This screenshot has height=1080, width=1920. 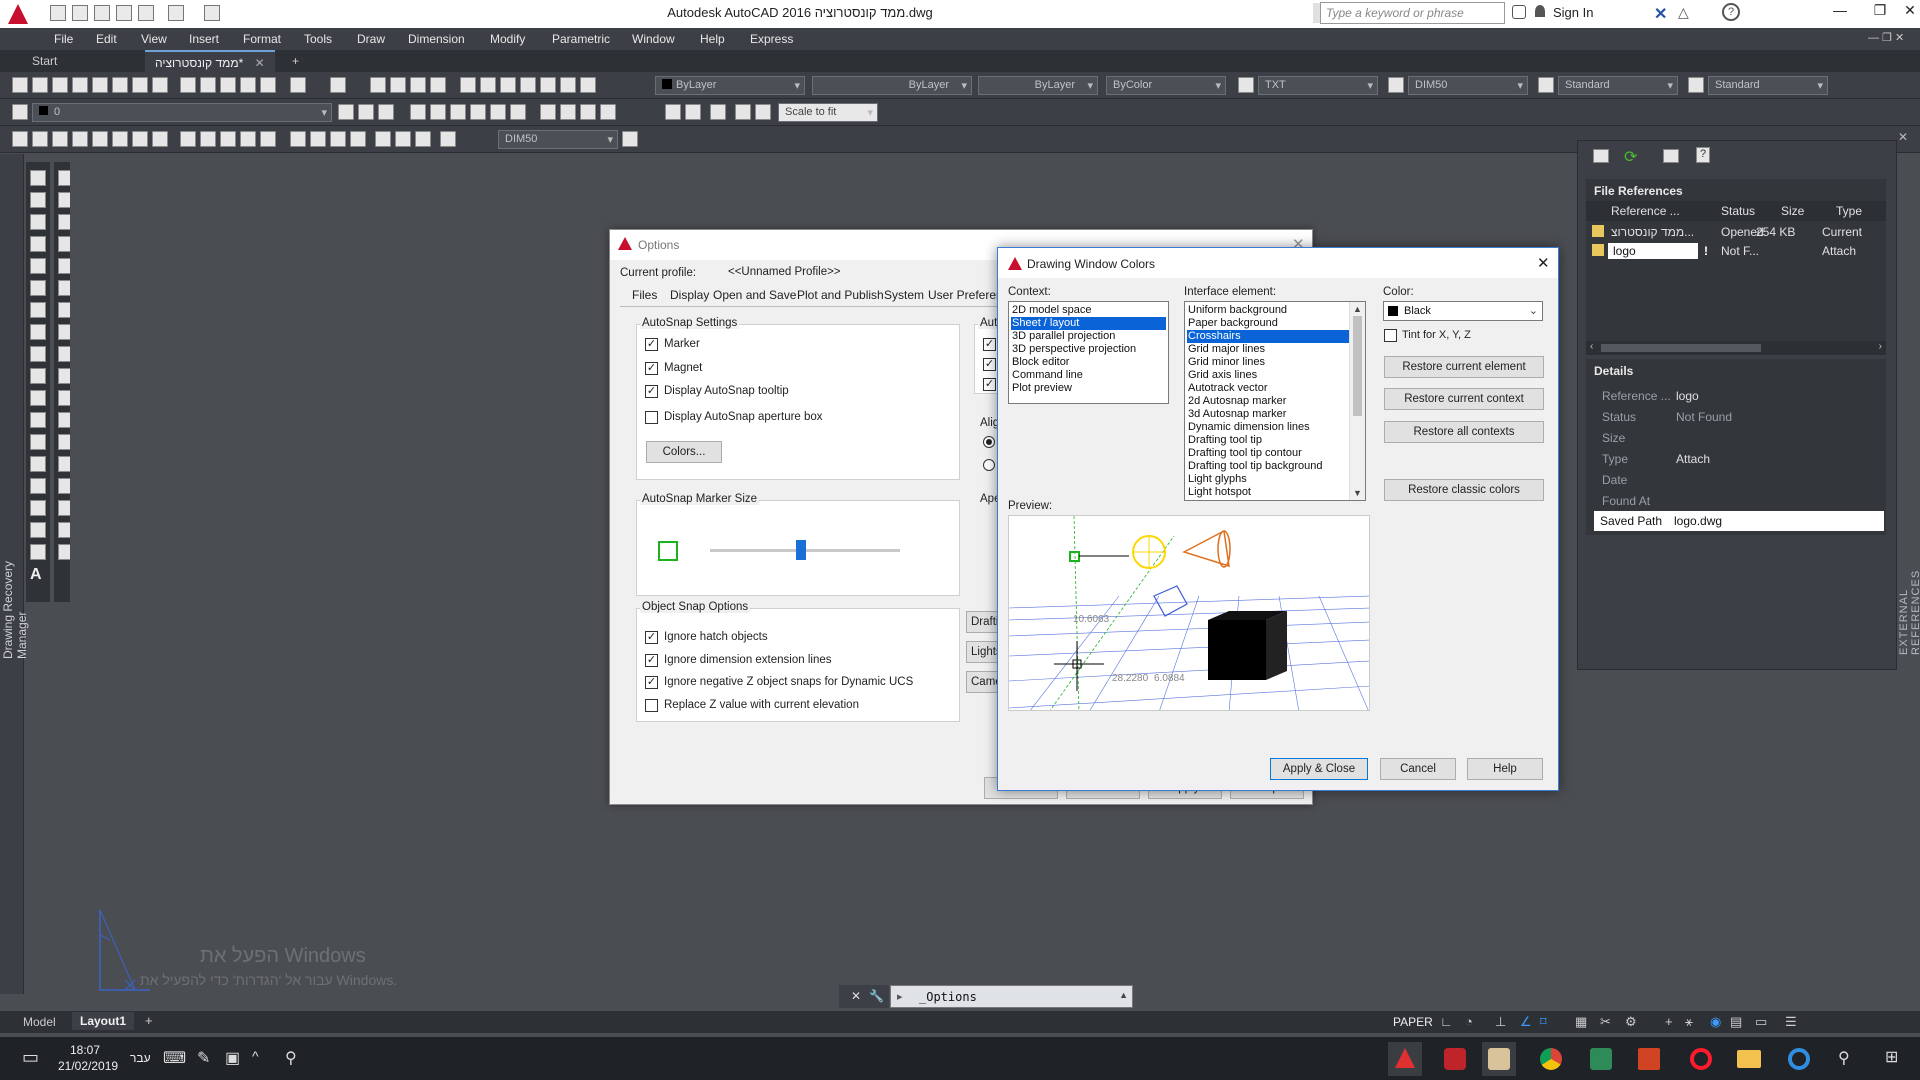 What do you see at coordinates (1749, 1059) in the screenshot?
I see `file-explorer-icon` at bounding box center [1749, 1059].